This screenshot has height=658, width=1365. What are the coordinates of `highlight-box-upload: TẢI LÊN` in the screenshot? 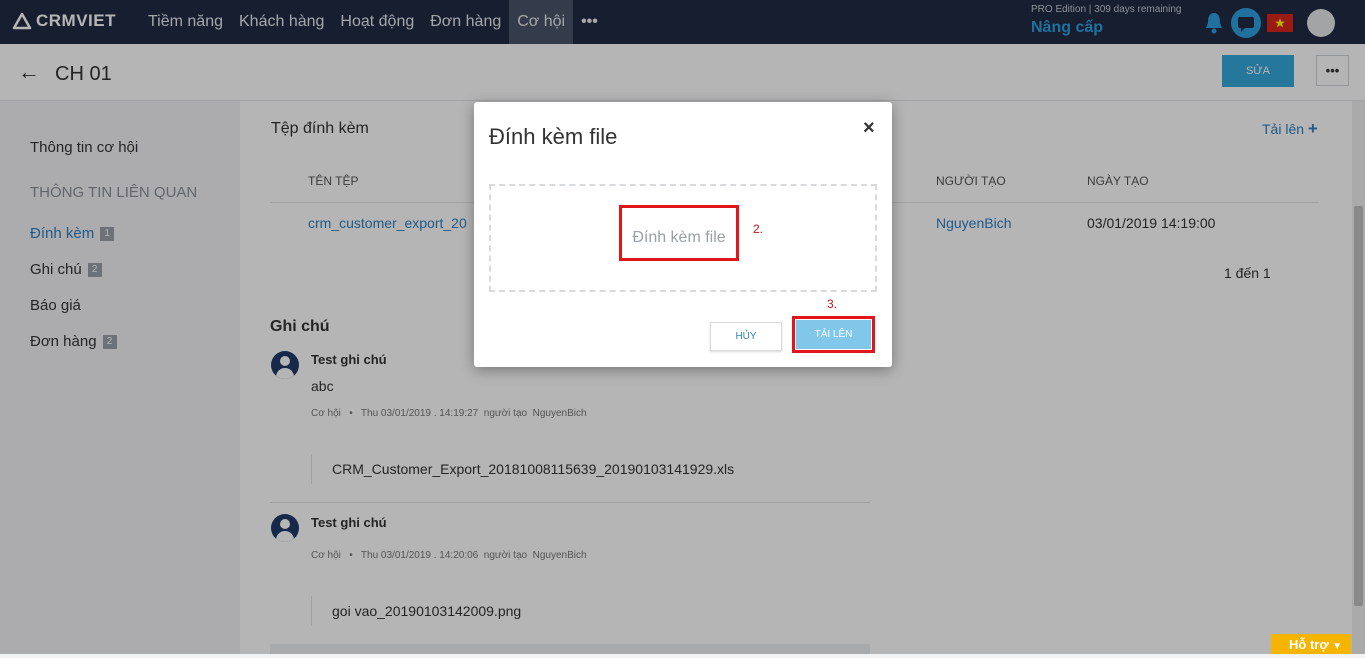 It's located at (833, 334).